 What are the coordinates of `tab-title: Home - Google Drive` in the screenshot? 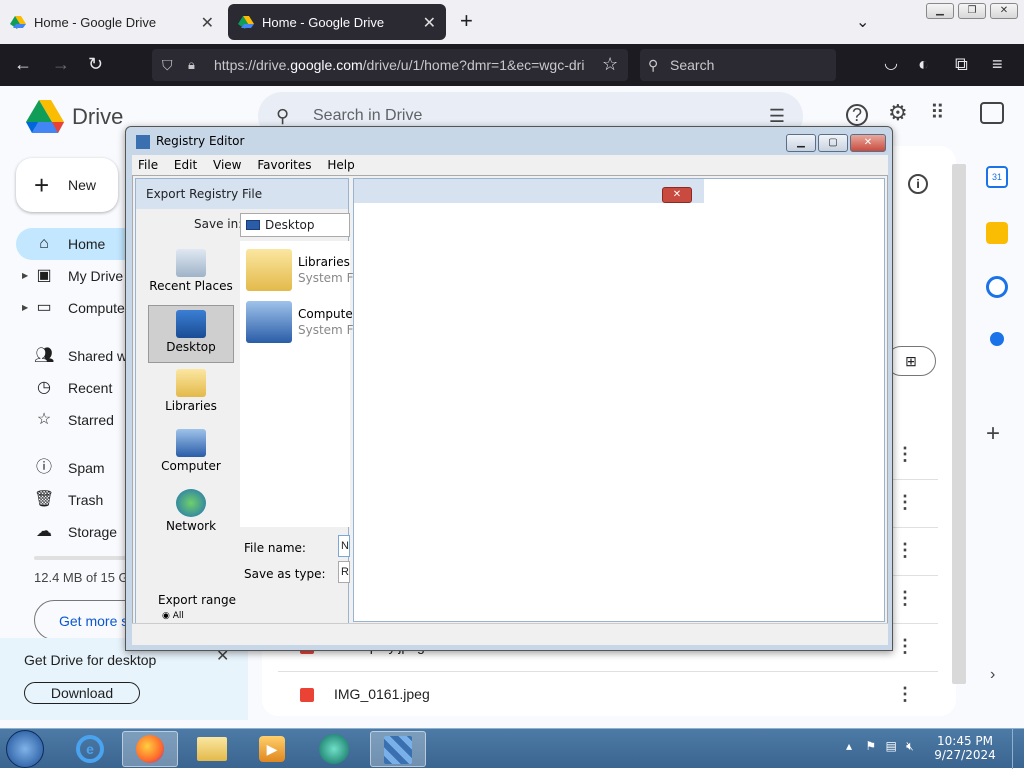 It's located at (323, 22).